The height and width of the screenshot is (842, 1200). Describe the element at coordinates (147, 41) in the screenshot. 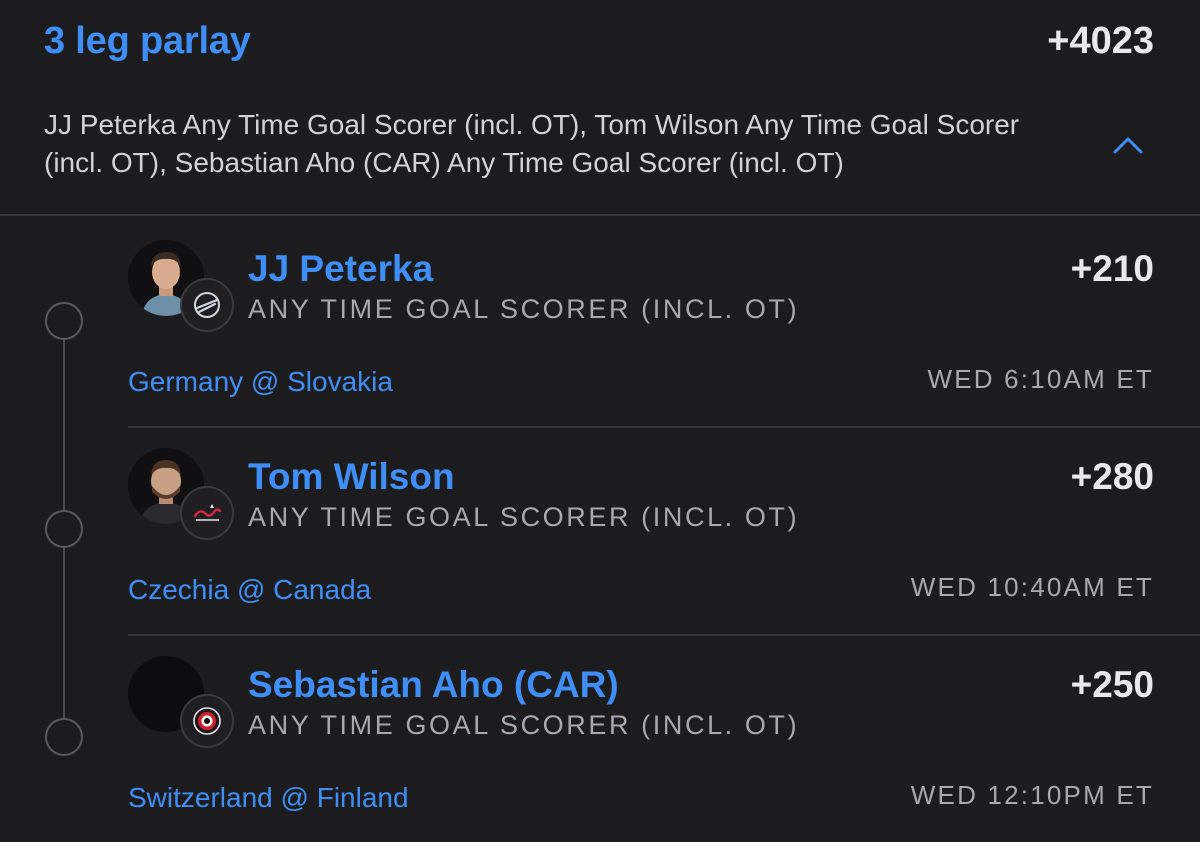

I see `parlay-title: 3 leg parlay` at that location.